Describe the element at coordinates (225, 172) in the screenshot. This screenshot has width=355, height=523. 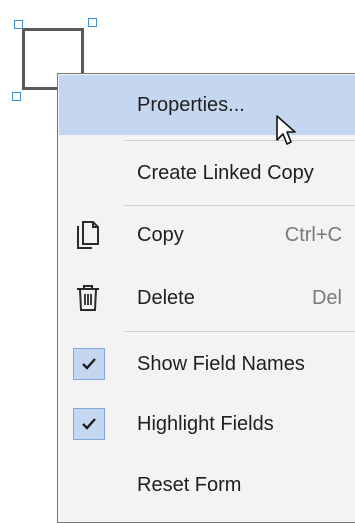
I see `menu-item-label: Create Linked Copy` at that location.